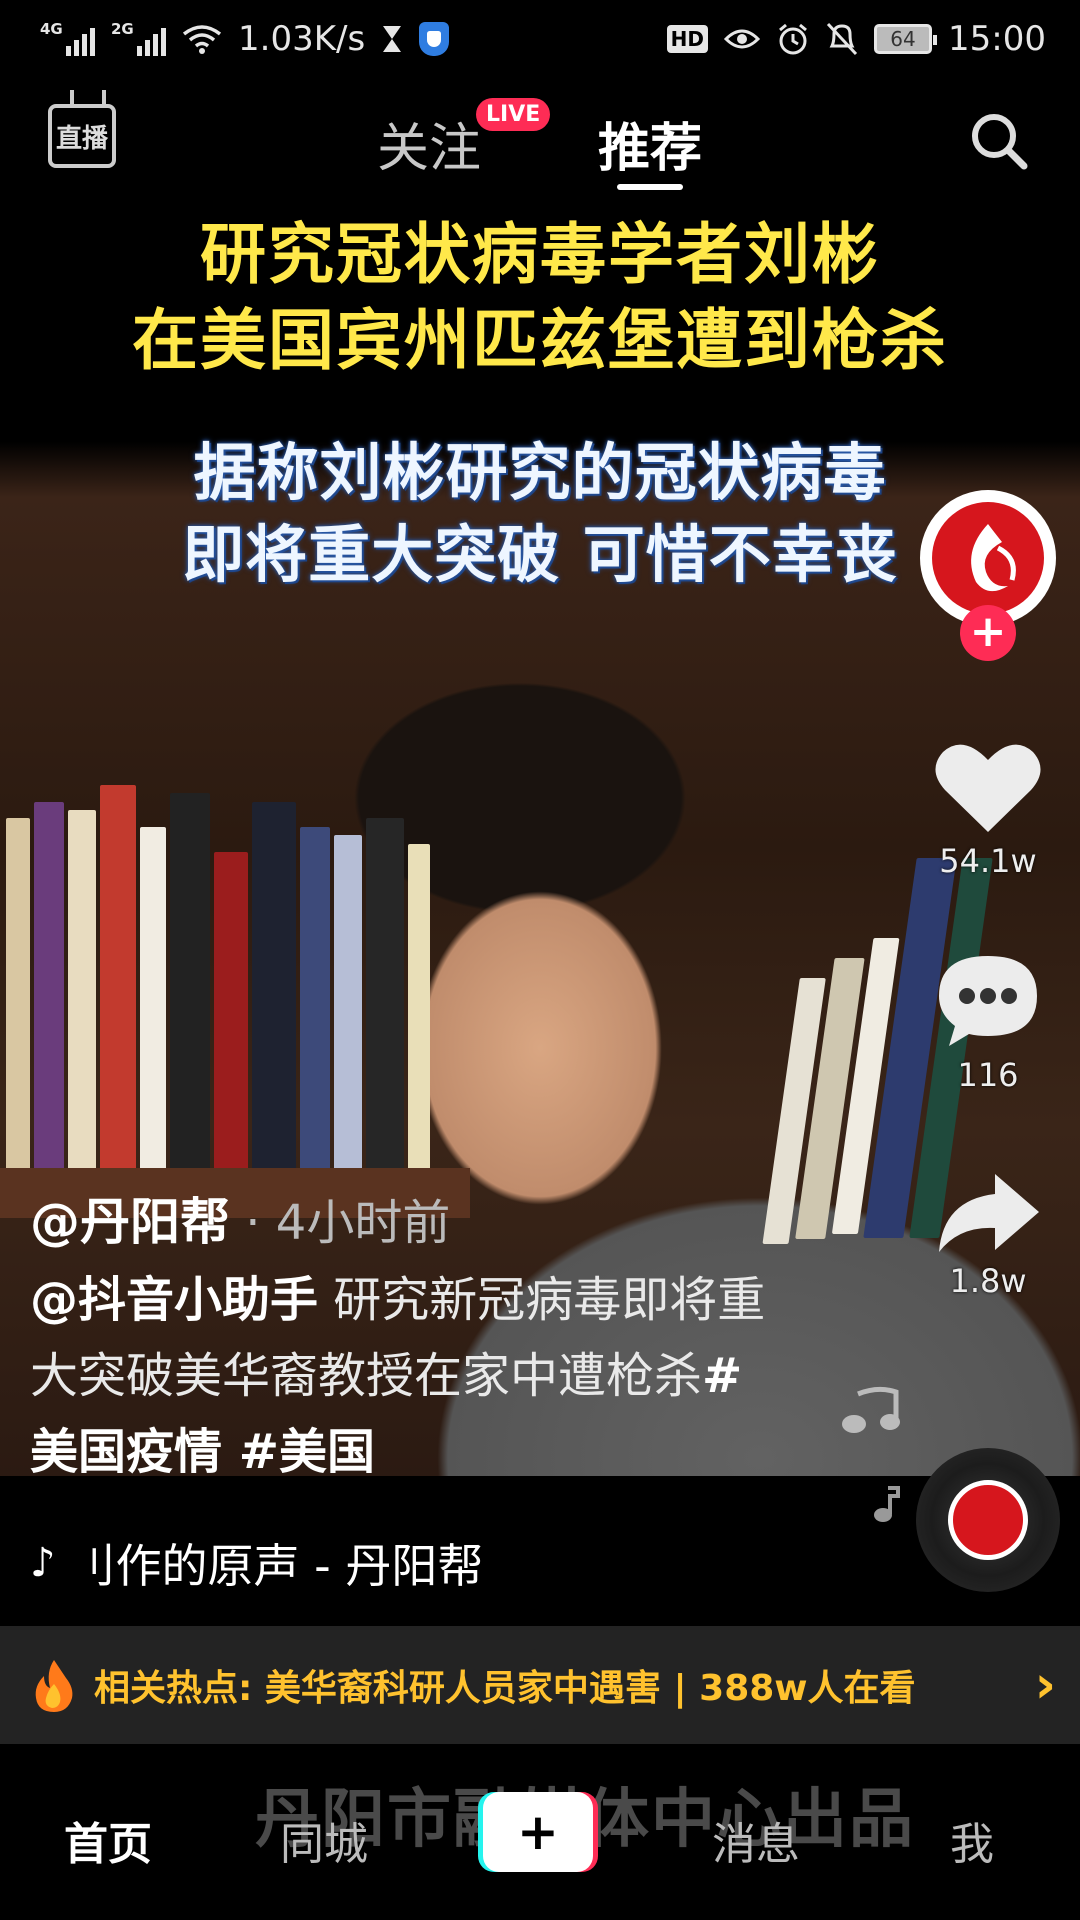  Describe the element at coordinates (220, 978) in the screenshot. I see `bookshelf-books` at that location.